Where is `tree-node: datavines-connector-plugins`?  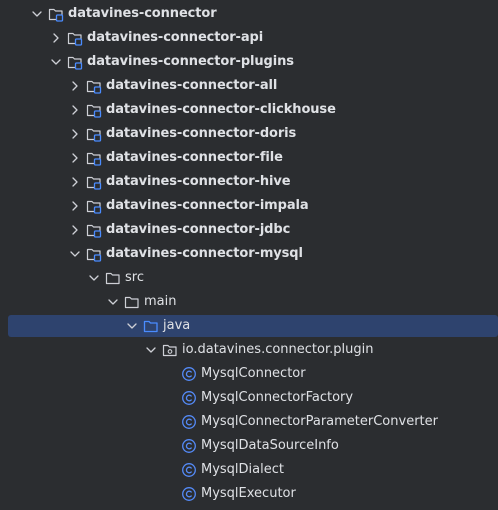
tree-node: datavines-connector-plugins is located at coordinates (249, 62).